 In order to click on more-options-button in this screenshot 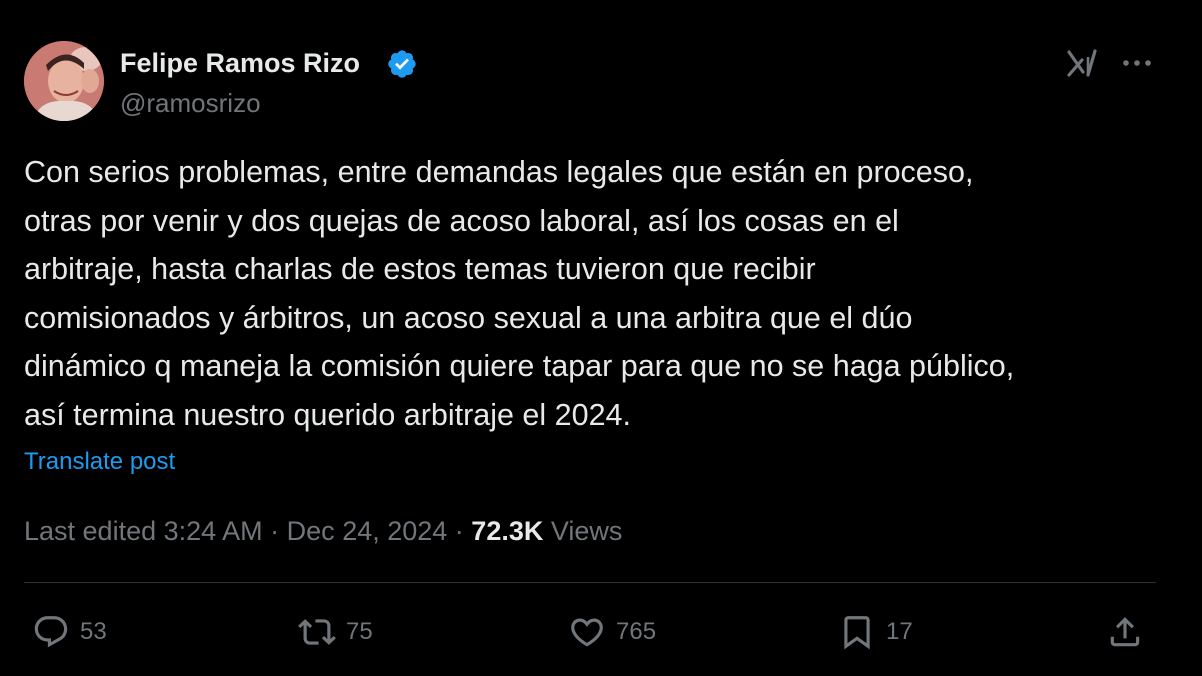, I will do `click(1137, 63)`.